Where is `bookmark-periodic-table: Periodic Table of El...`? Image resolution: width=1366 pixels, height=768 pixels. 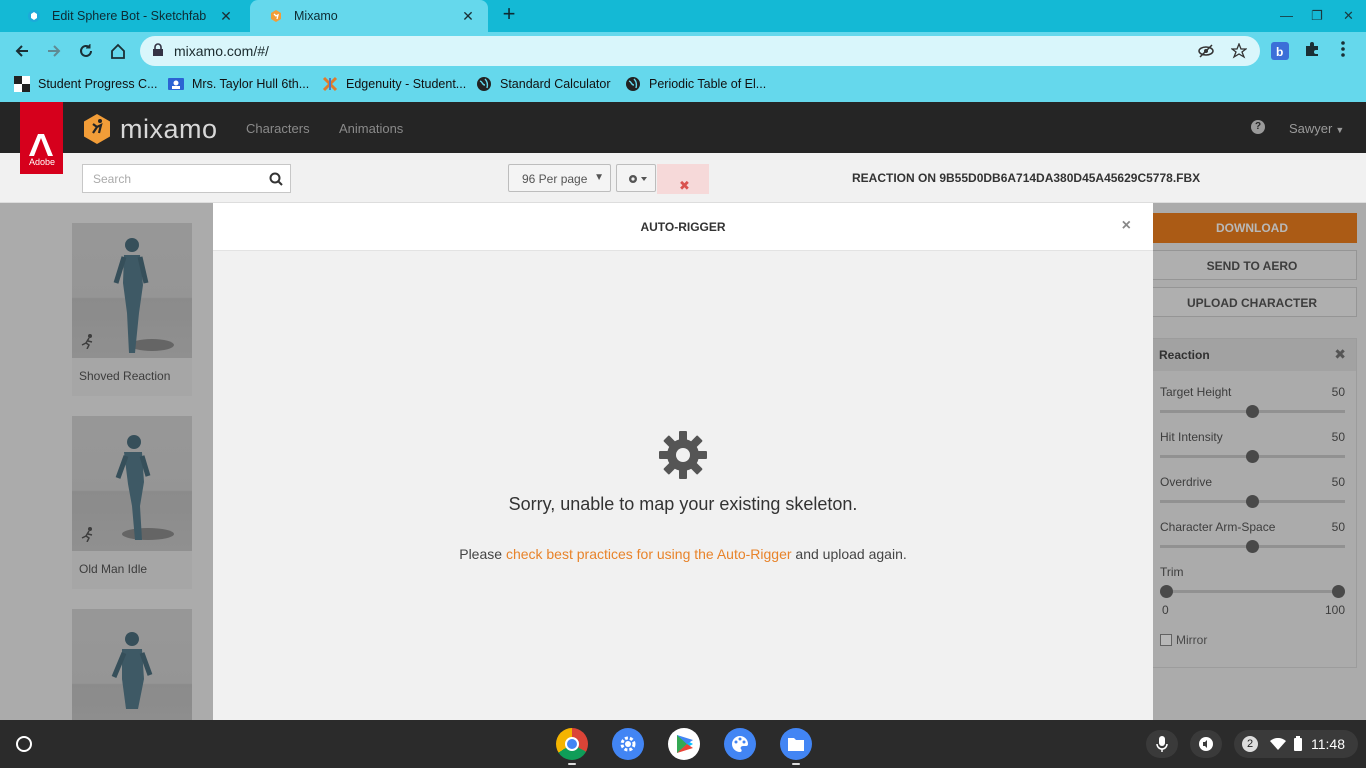 bookmark-periodic-table: Periodic Table of El... is located at coordinates (695, 84).